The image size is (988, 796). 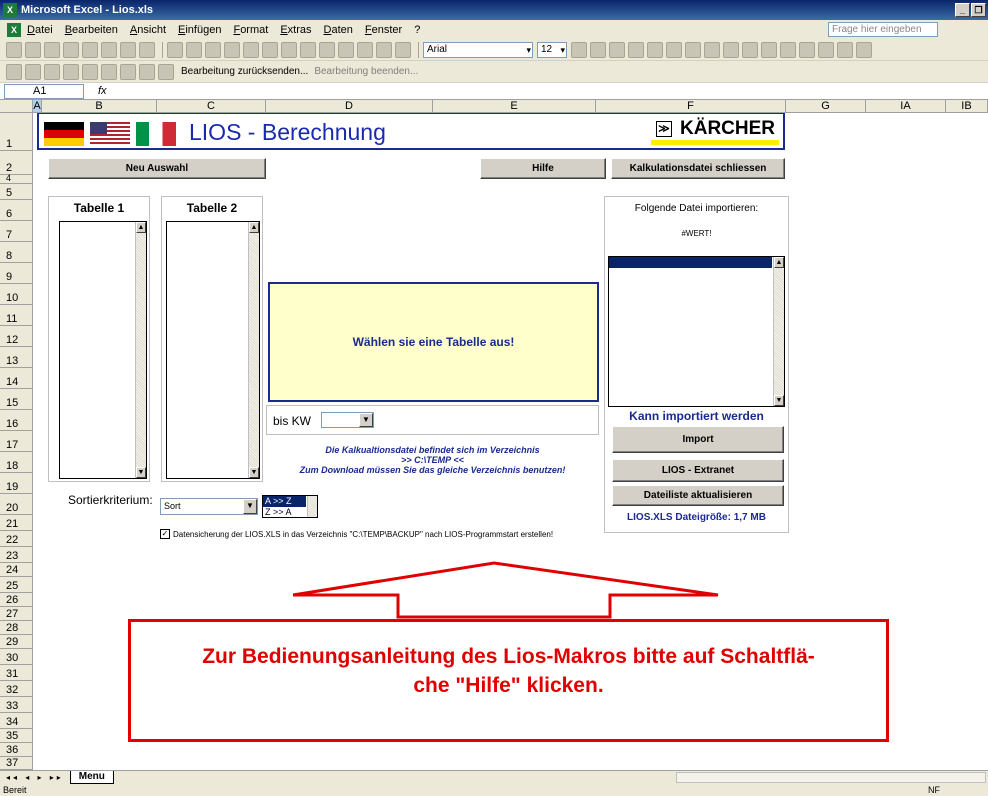 What do you see at coordinates (864, 49) in the screenshot?
I see `font-color-icon` at bounding box center [864, 49].